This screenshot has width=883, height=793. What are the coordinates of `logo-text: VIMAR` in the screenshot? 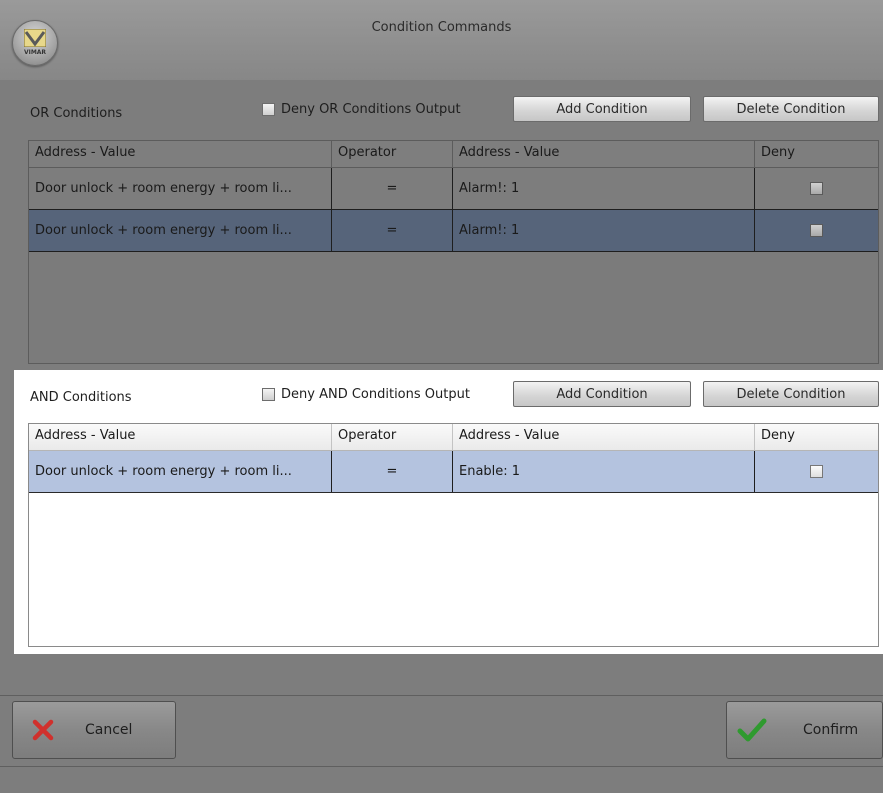 It's located at (35, 52).